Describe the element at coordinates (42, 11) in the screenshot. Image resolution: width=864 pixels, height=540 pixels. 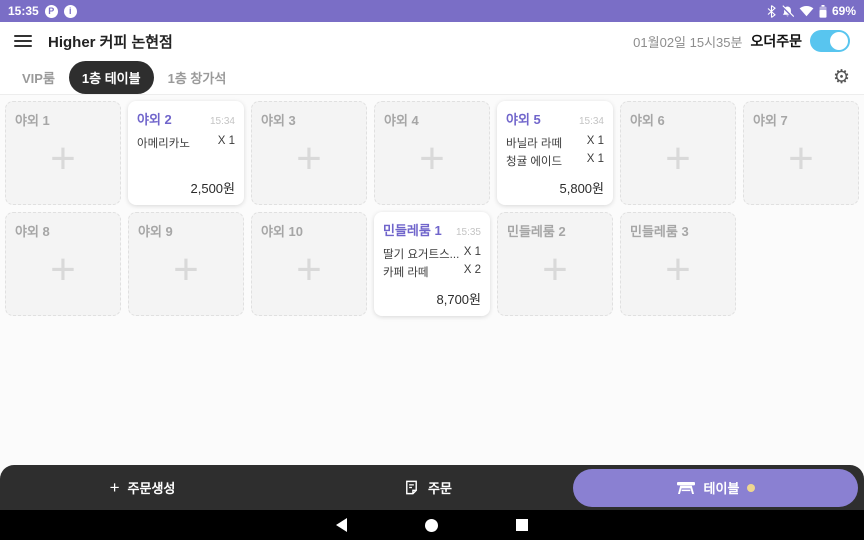
I see `status-bar-left: 15:35 P i` at that location.